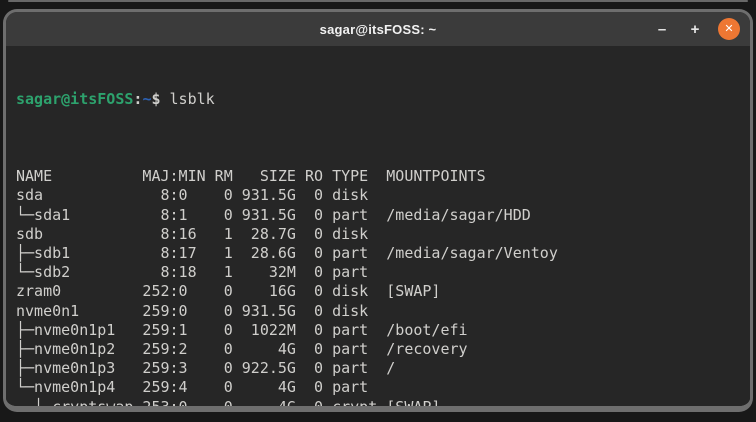 The width and height of the screenshot is (756, 422). I want to click on maximize-button: +, so click(695, 29).